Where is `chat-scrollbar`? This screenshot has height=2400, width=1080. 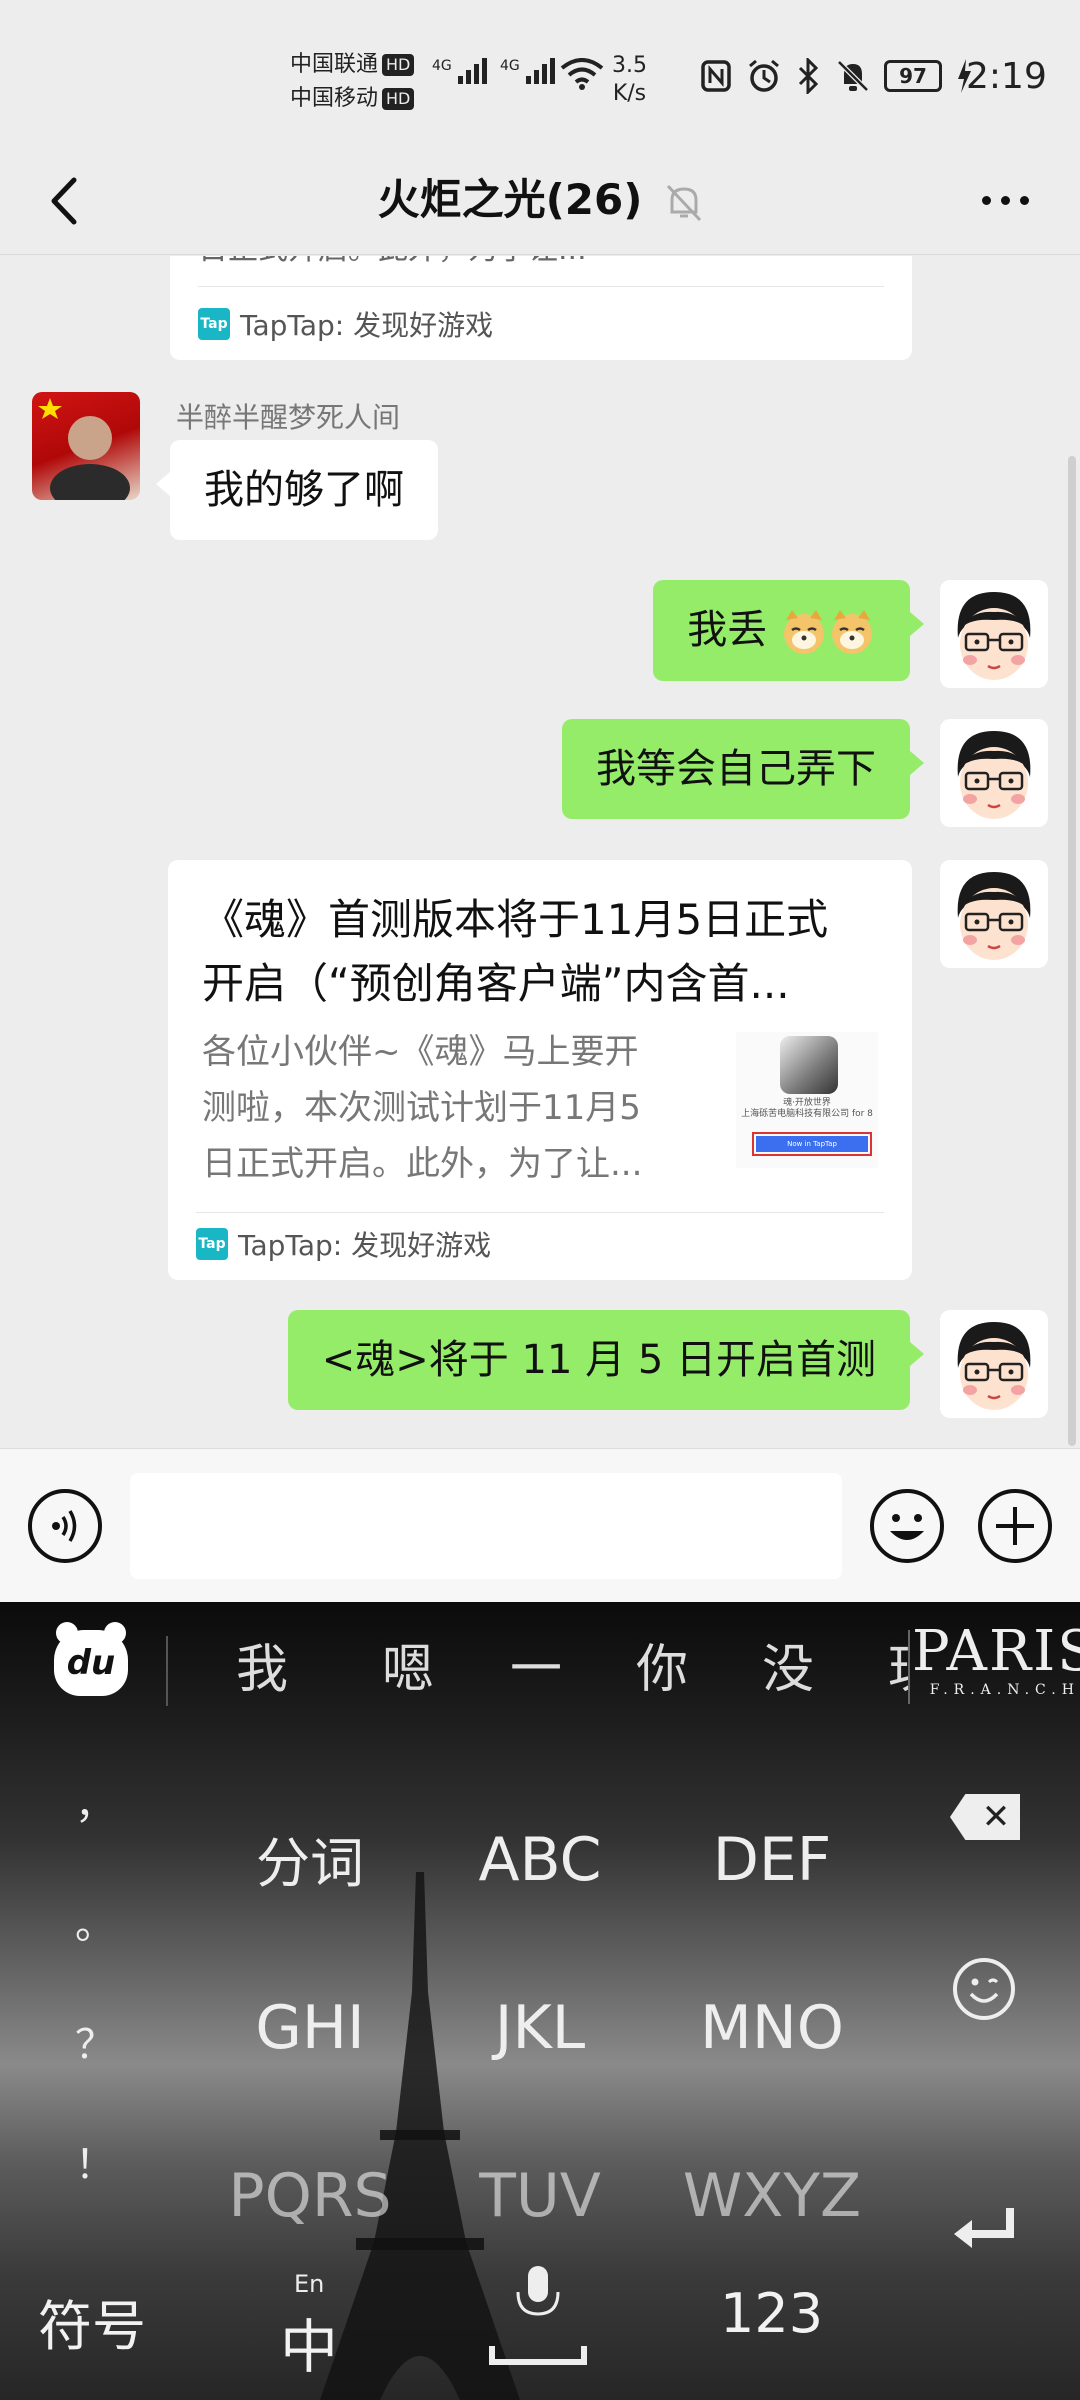
chat-scrollbar is located at coordinates (1072, 951).